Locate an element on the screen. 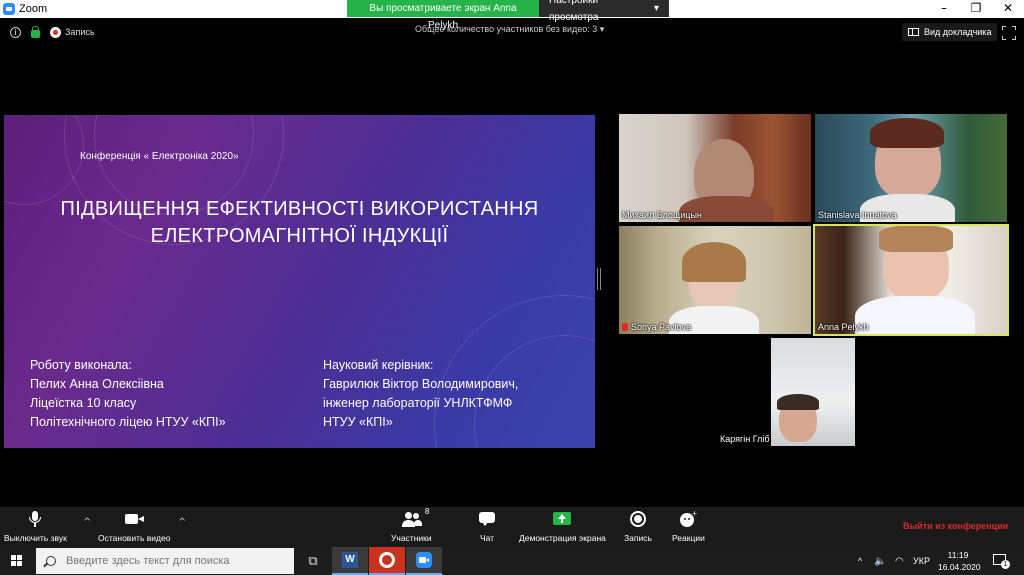 The image size is (1024, 575). participant-name: Карягін Гліб is located at coordinates (745, 439).